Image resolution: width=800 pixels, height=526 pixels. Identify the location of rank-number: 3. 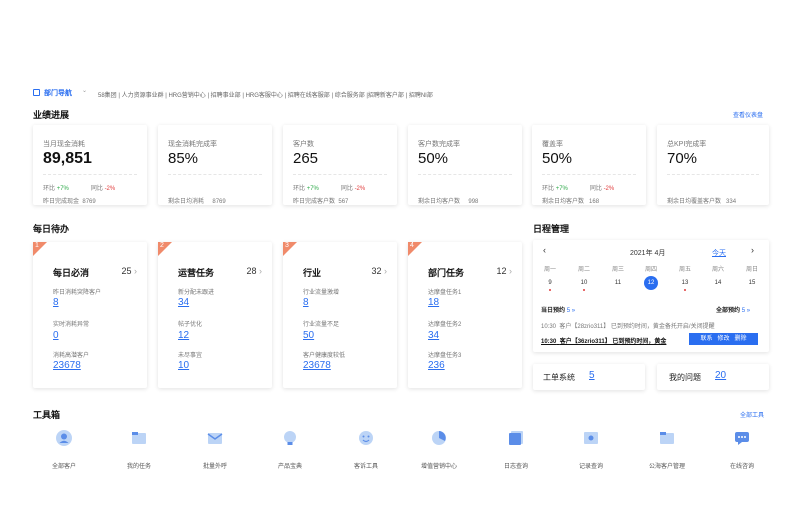
(287, 245).